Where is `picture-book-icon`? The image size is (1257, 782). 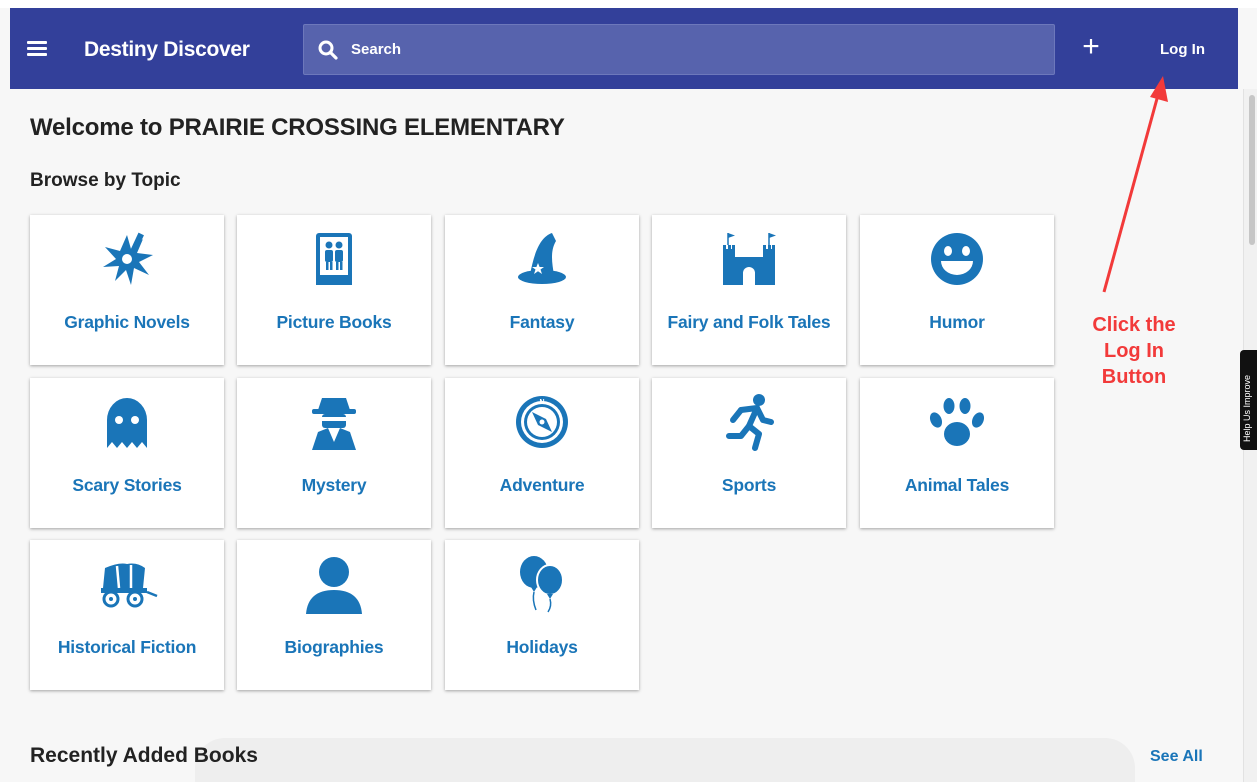 picture-book-icon is located at coordinates (334, 259).